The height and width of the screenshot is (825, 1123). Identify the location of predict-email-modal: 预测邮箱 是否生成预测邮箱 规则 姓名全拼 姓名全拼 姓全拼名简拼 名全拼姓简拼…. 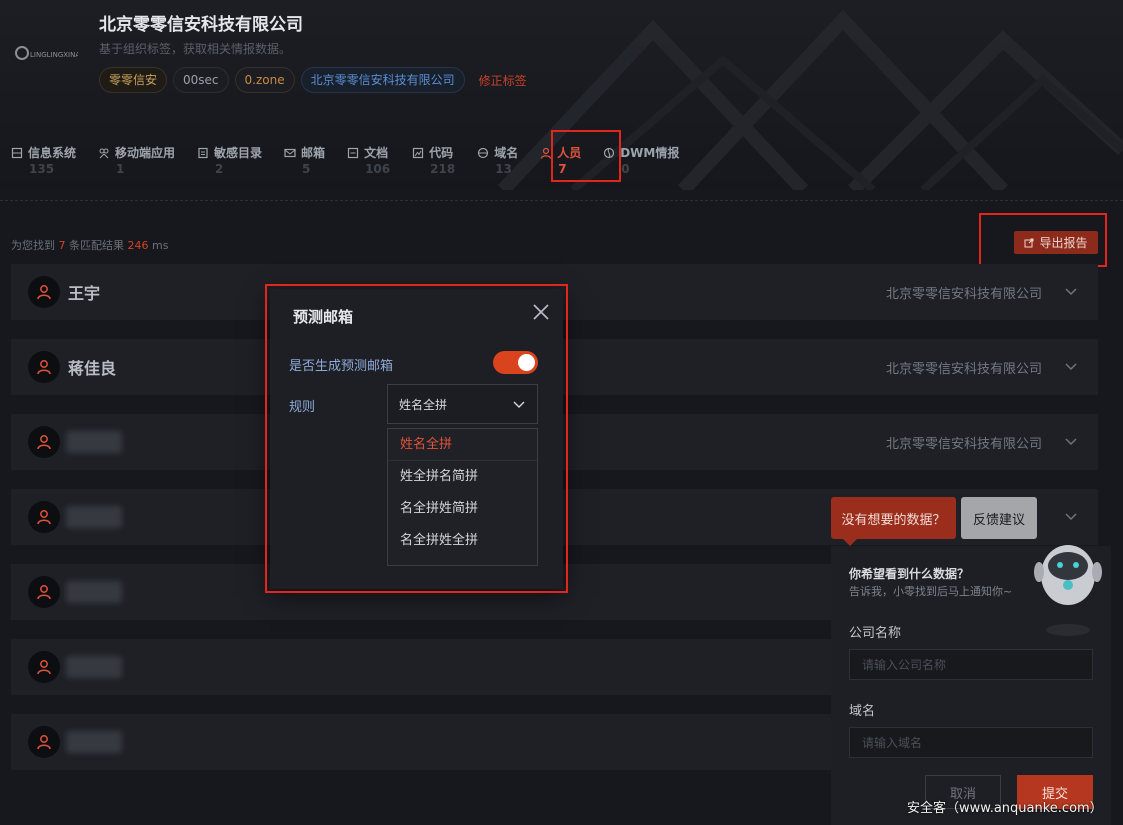
(416, 439).